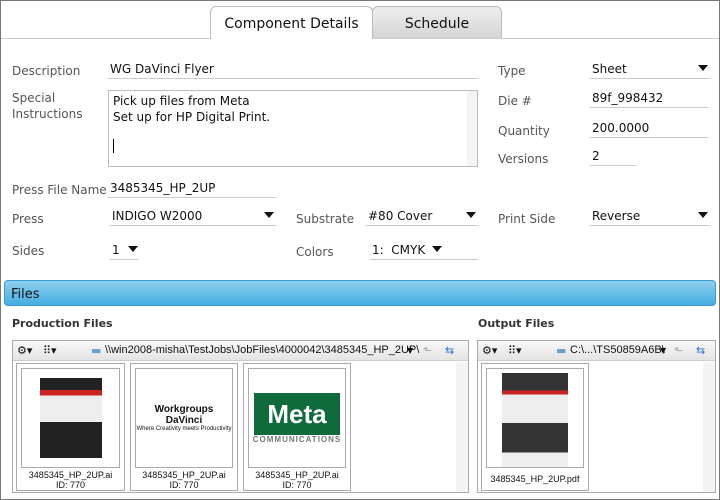  I want to click on substrate-select: #80 Cover, so click(422, 217).